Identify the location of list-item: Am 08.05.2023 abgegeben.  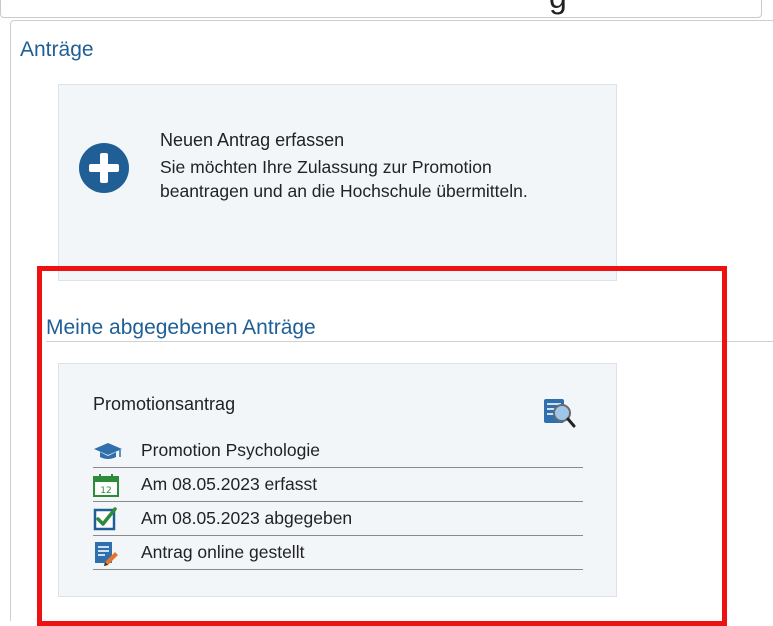
(338, 519).